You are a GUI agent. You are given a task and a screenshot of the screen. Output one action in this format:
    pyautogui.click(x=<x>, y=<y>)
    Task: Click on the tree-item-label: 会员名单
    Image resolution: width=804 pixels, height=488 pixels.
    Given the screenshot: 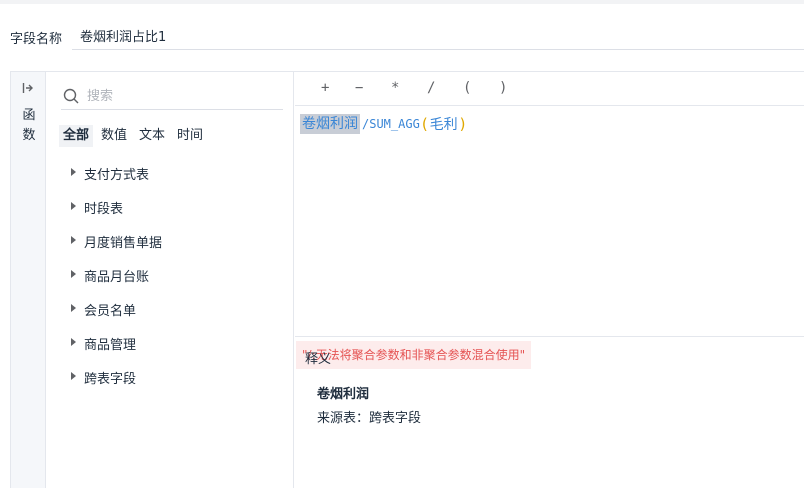 What is the action you would take?
    pyautogui.click(x=110, y=311)
    